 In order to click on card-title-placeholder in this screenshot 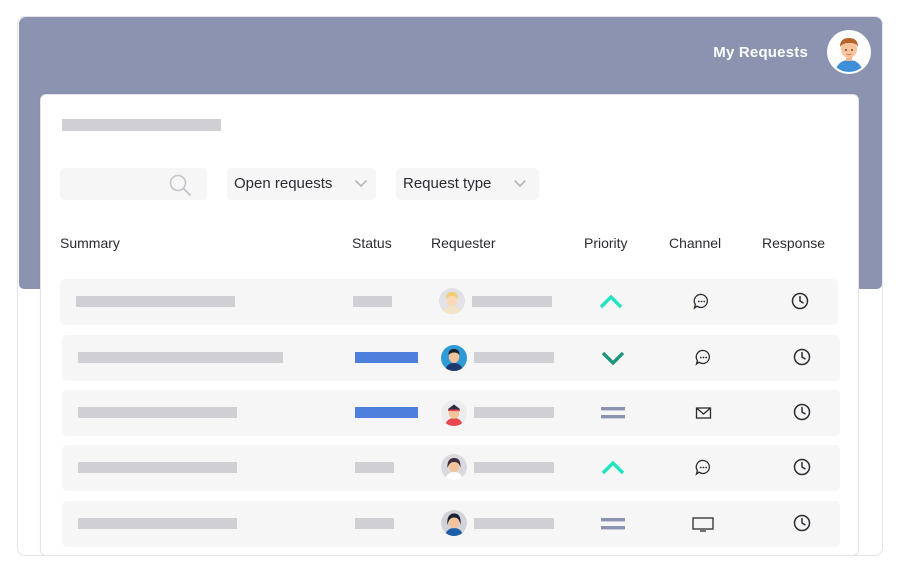, I will do `click(141, 125)`.